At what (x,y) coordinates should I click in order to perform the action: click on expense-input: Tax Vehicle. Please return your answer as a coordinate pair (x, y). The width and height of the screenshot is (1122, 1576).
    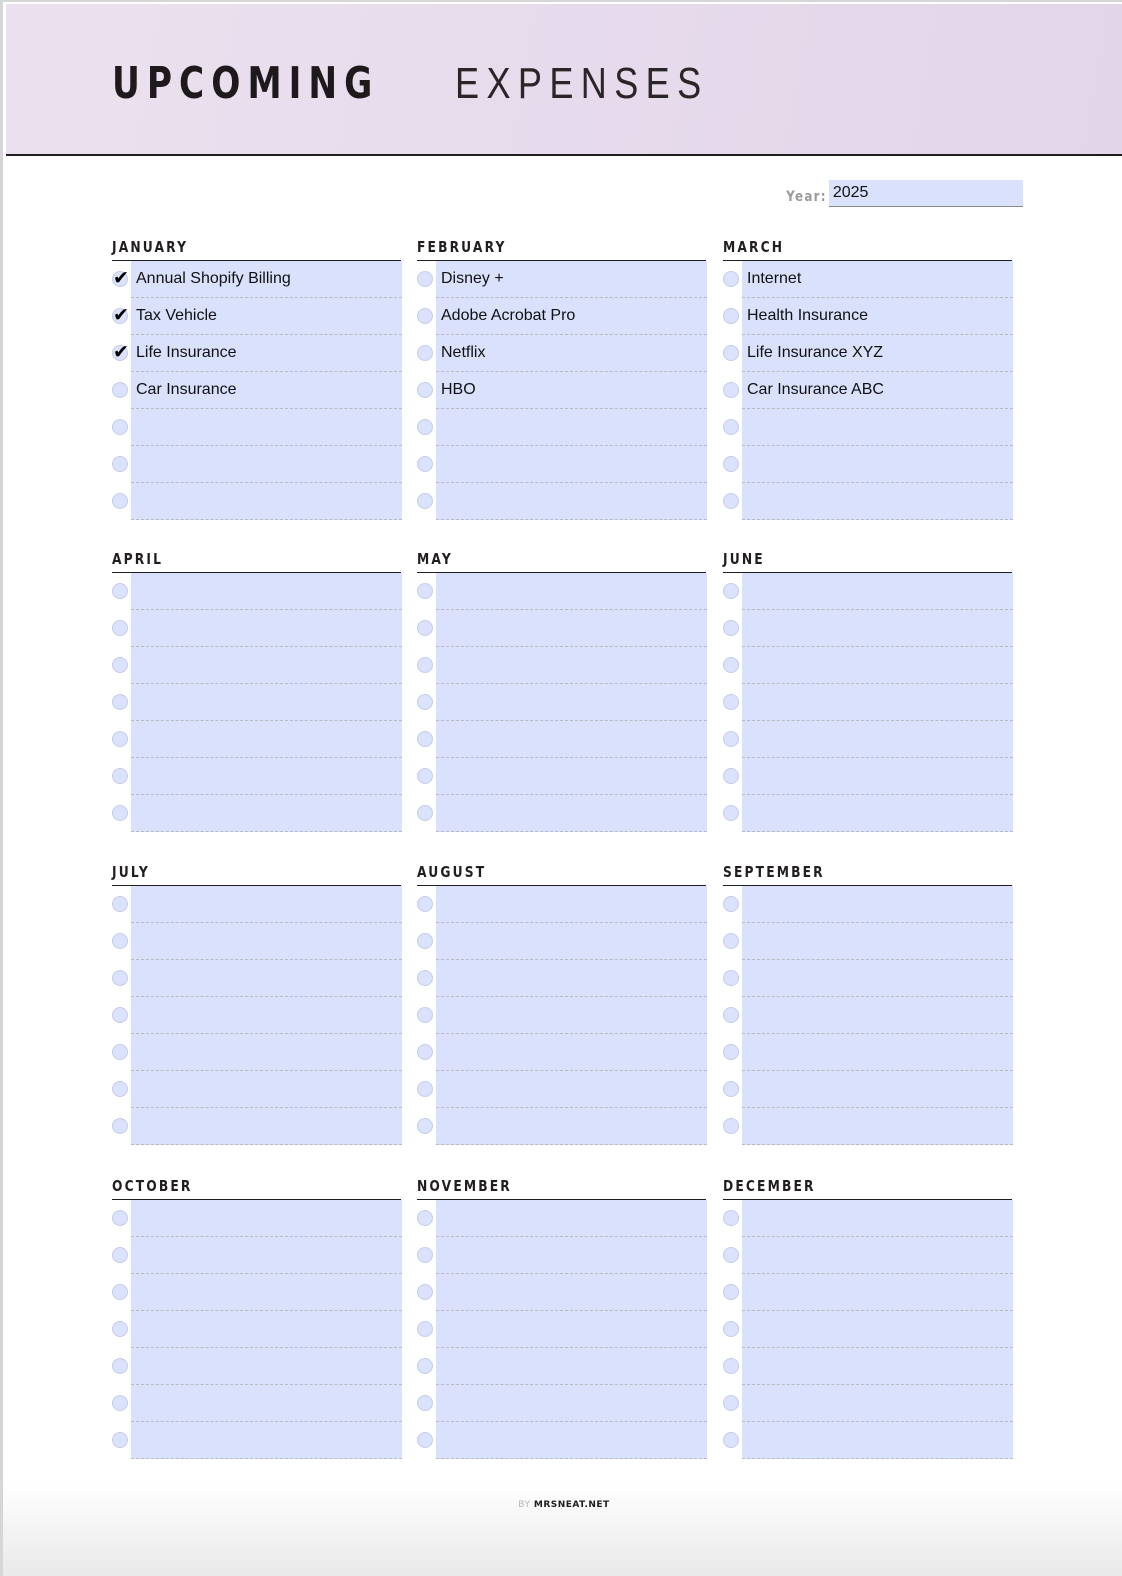
    Looking at the image, I should click on (266, 316).